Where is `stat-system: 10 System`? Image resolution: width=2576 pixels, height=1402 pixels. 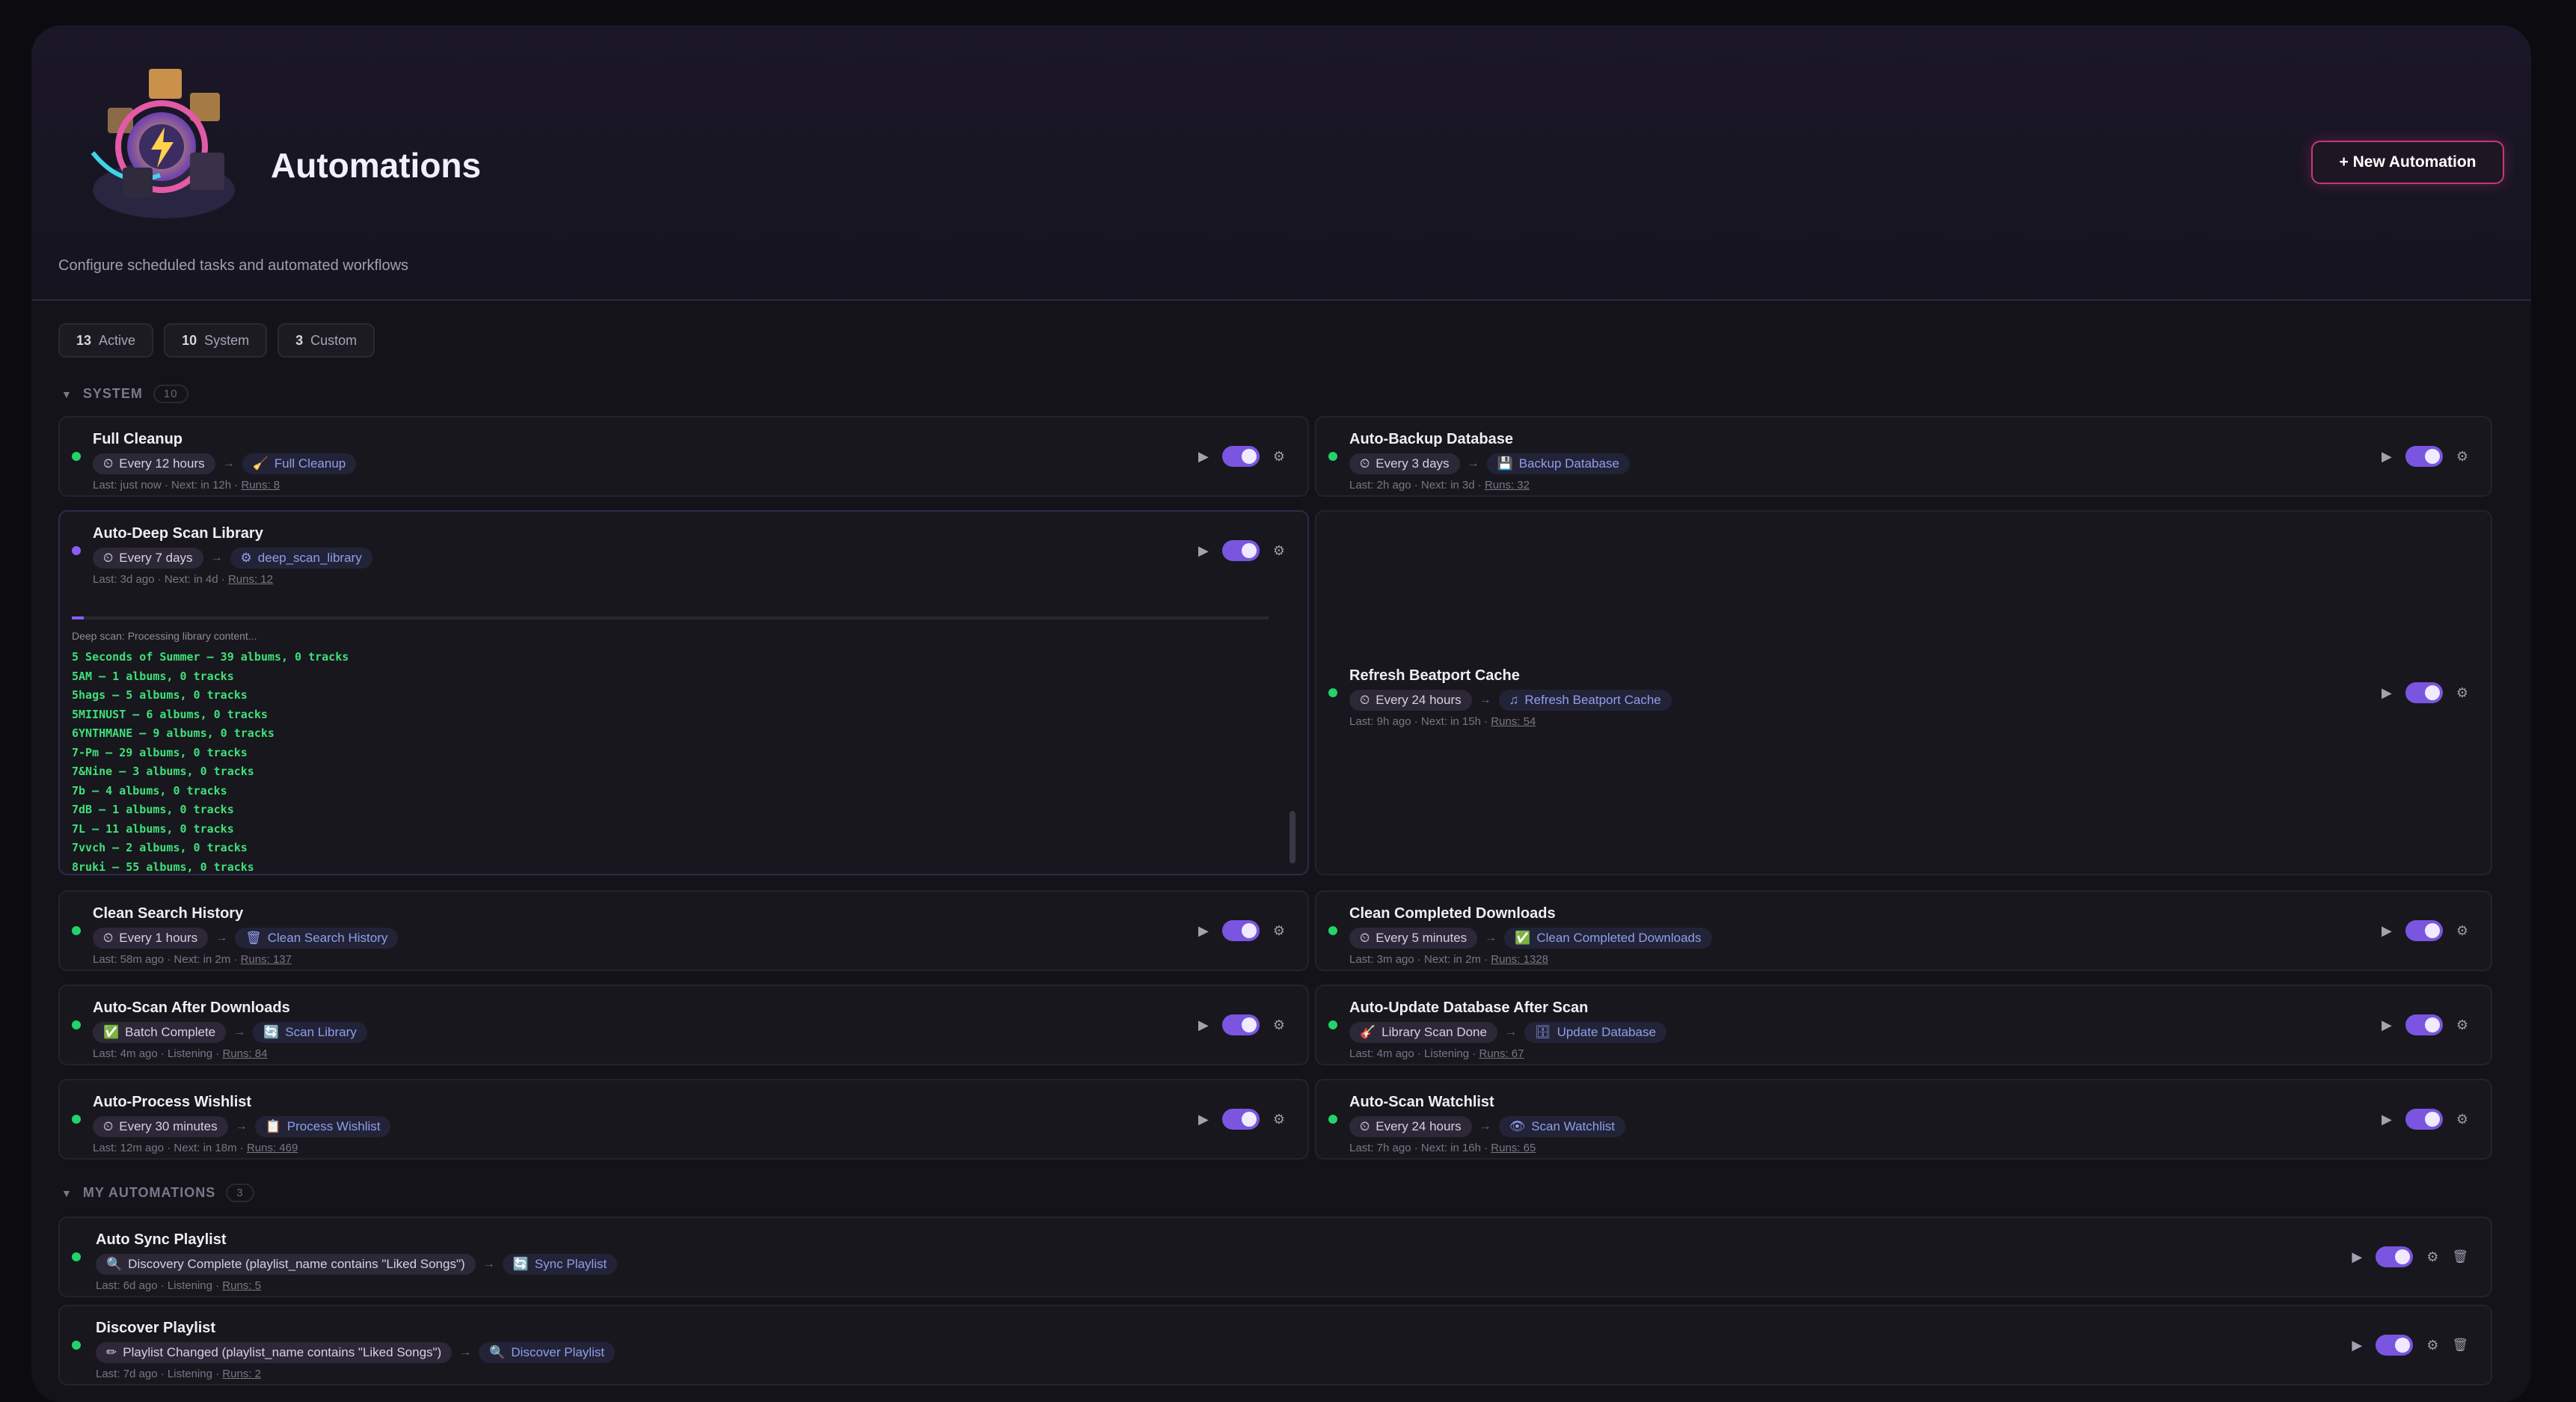 stat-system: 10 System is located at coordinates (216, 341).